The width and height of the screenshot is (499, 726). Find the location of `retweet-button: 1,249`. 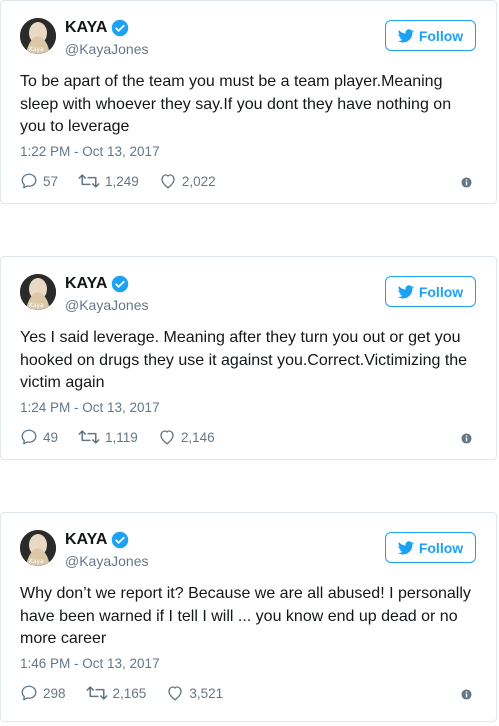

retweet-button: 1,249 is located at coordinates (108, 181).